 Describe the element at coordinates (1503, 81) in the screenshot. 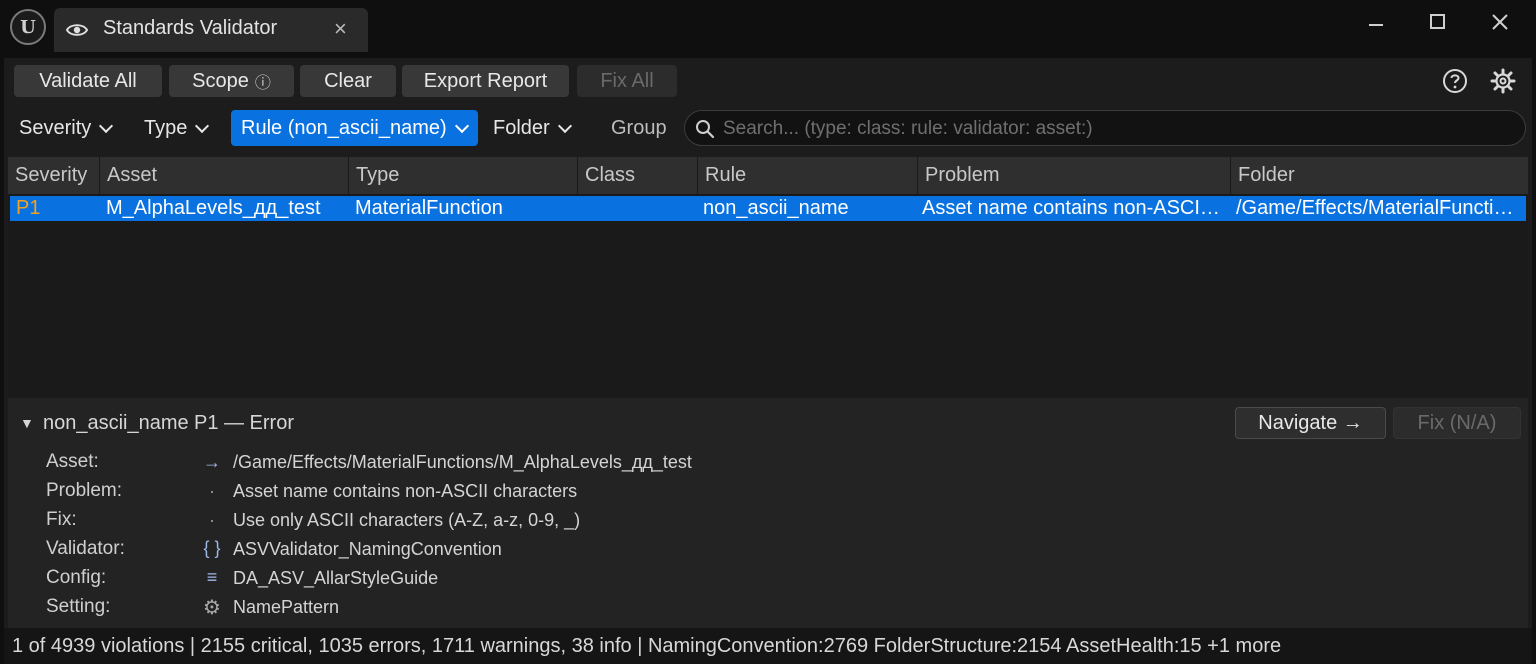

I see `settings-gear-icon` at that location.